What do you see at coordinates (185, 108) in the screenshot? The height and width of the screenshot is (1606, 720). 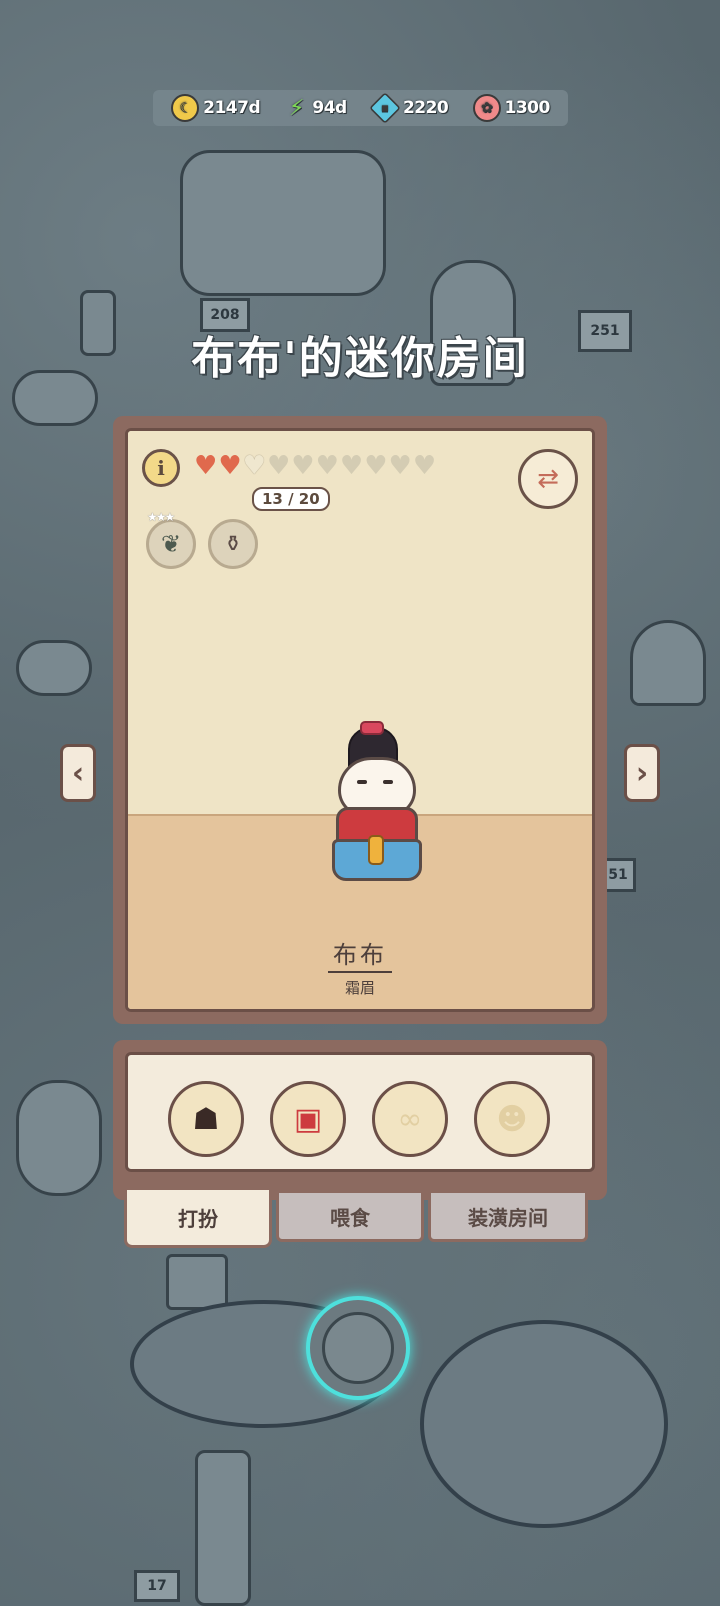 I see `coin-icon: ☾` at bounding box center [185, 108].